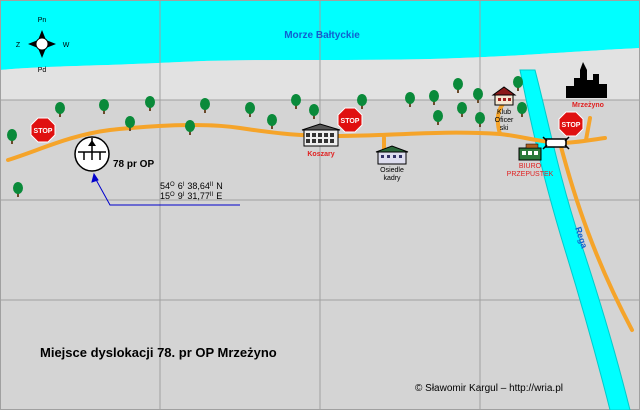  I want to click on map-caption: Miejsce dyslokacji 78. pr OP Mrzeżyno, so click(158, 352).